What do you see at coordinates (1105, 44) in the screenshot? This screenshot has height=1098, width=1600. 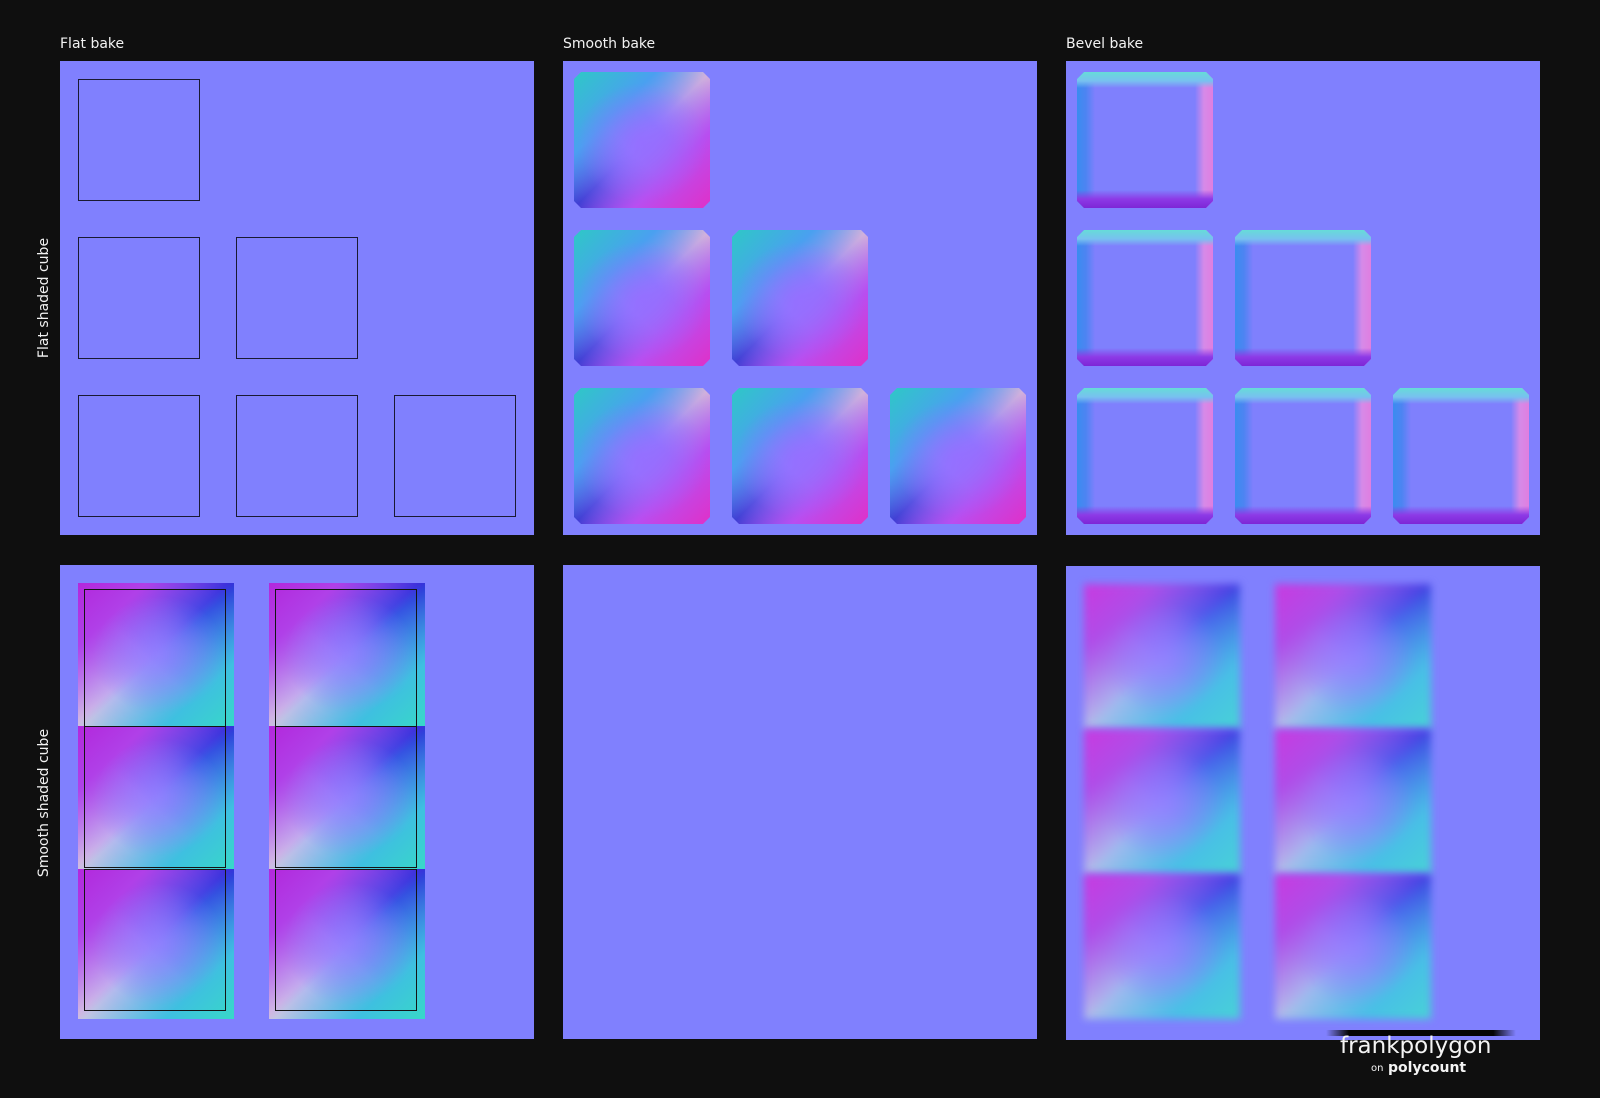 I see `column-label-bevel-bake: Bevel bake` at bounding box center [1105, 44].